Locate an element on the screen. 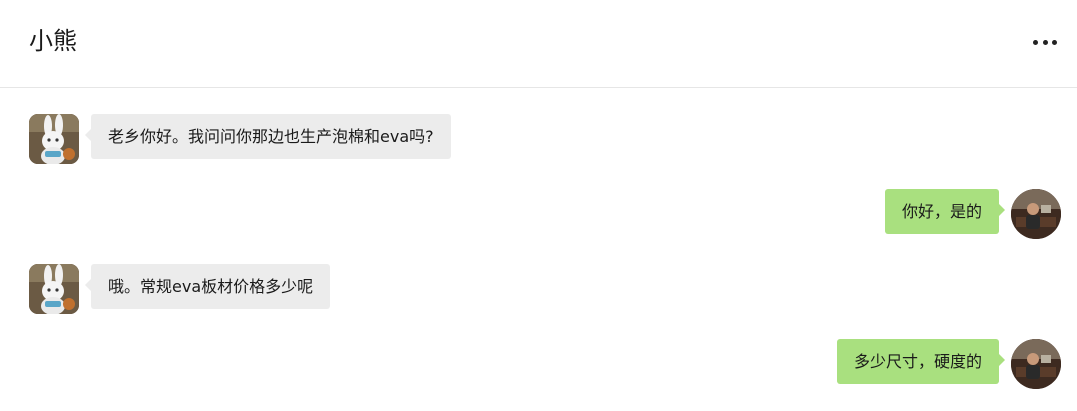 The height and width of the screenshot is (411, 1077). chat-title: 小熊 is located at coordinates (53, 41).